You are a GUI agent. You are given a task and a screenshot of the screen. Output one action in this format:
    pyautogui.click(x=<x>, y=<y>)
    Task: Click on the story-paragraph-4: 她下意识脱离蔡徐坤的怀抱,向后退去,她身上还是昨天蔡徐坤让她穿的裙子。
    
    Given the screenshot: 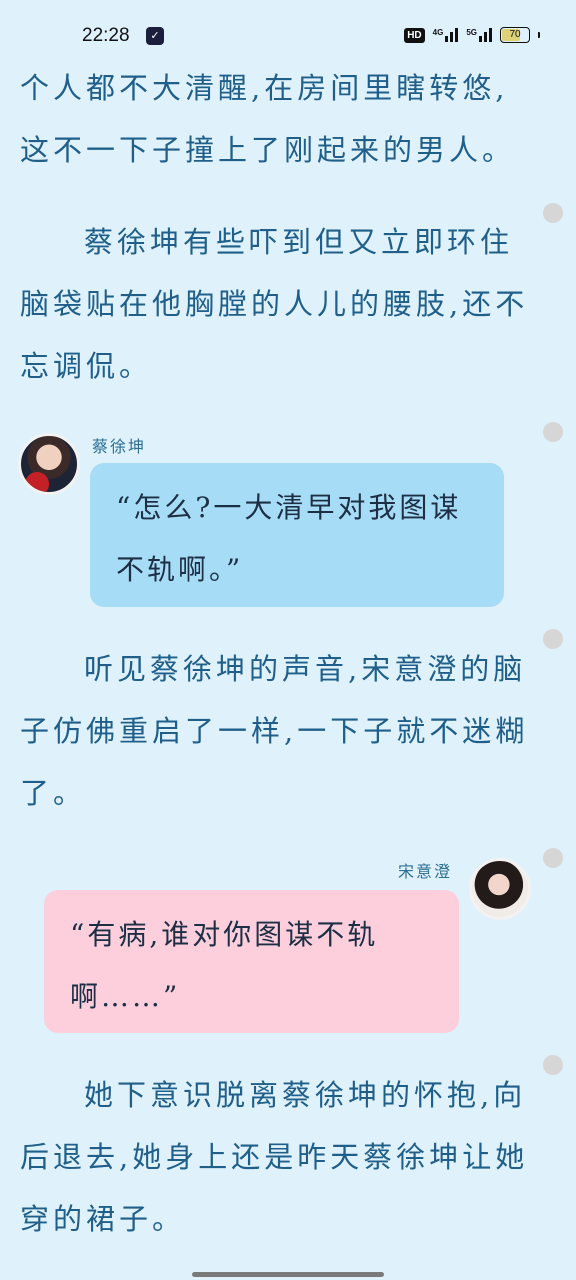 What is the action you would take?
    pyautogui.click(x=274, y=1157)
    